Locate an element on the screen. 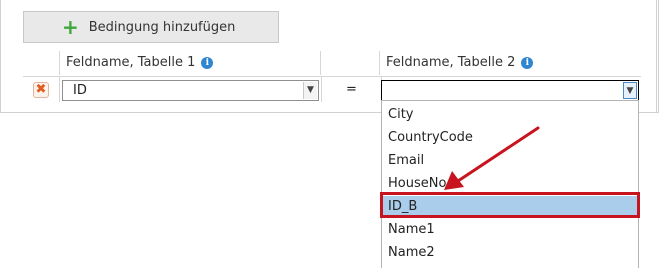 Image resolution: width=659 pixels, height=268 pixels. annotation-arrow is located at coordinates (492, 158).